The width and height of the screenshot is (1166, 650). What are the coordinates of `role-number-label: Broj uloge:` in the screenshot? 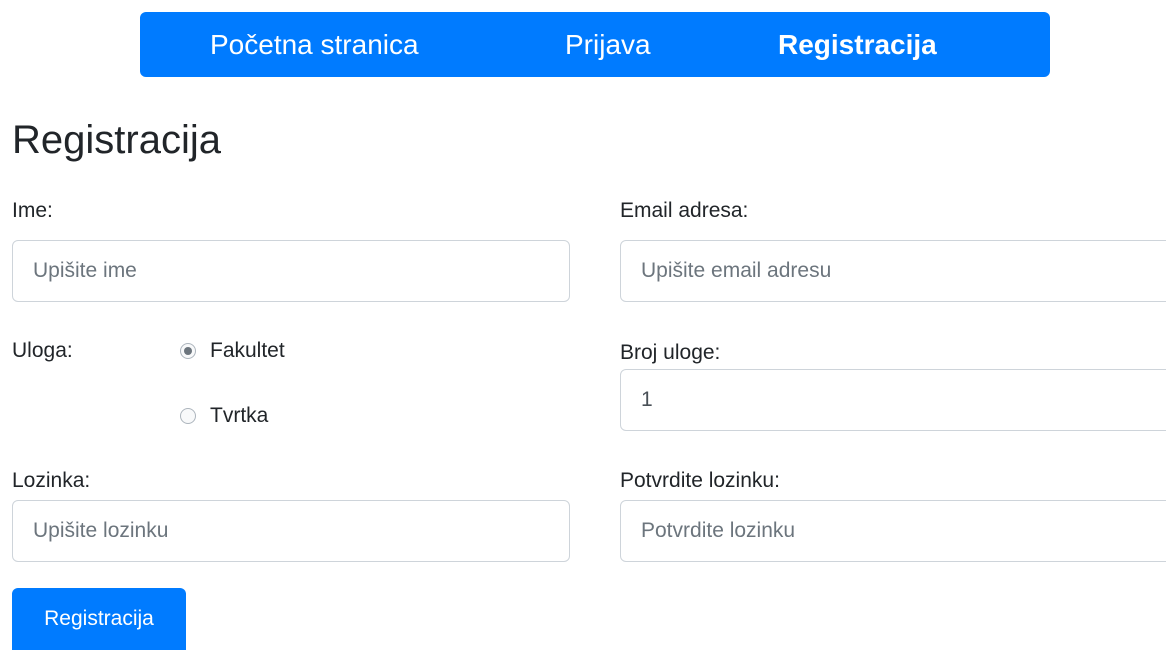 It's located at (670, 352).